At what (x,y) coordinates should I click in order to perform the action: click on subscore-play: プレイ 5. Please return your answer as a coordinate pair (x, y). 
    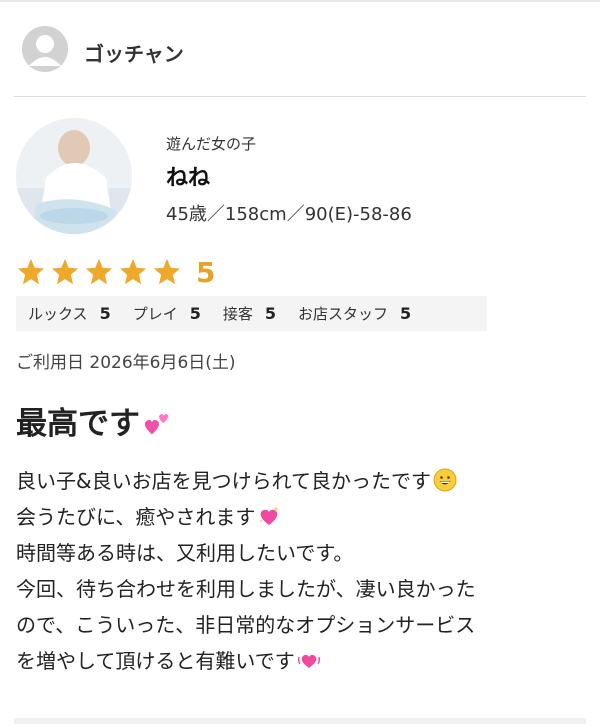
    Looking at the image, I should click on (166, 313).